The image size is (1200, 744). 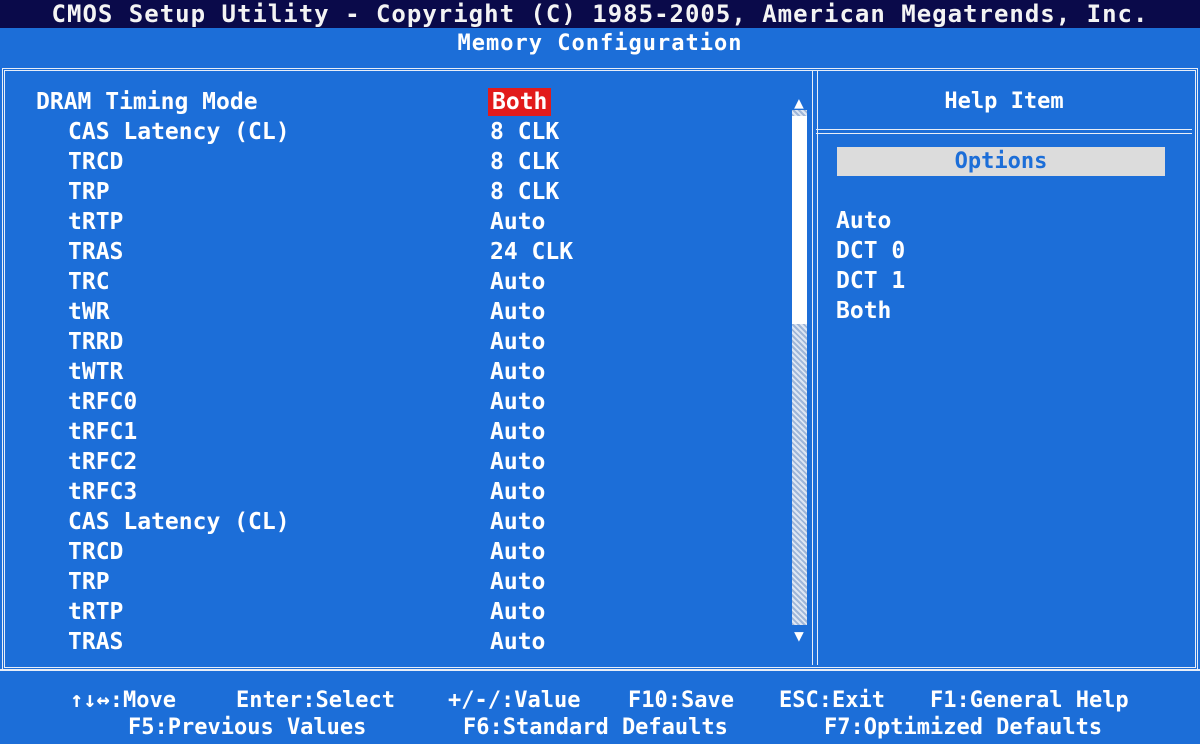 I want to click on help-separator, so click(x=1004, y=131).